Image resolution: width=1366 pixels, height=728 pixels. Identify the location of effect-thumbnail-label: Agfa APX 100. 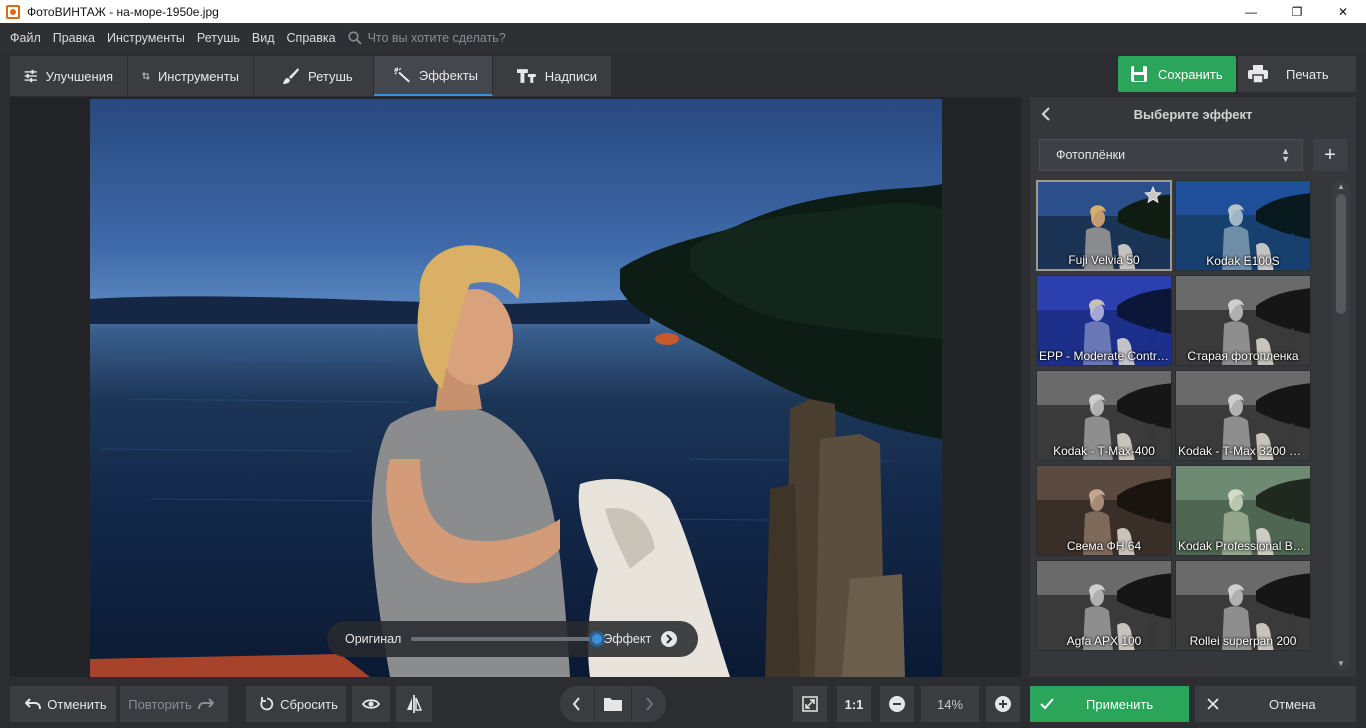
(1104, 641).